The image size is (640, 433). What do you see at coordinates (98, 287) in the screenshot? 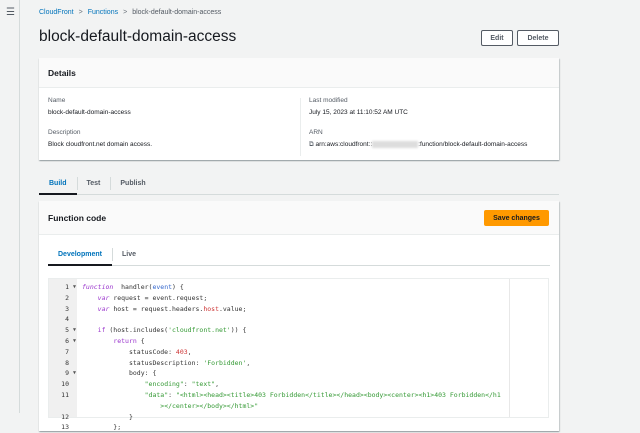
I see `code-token: function` at bounding box center [98, 287].